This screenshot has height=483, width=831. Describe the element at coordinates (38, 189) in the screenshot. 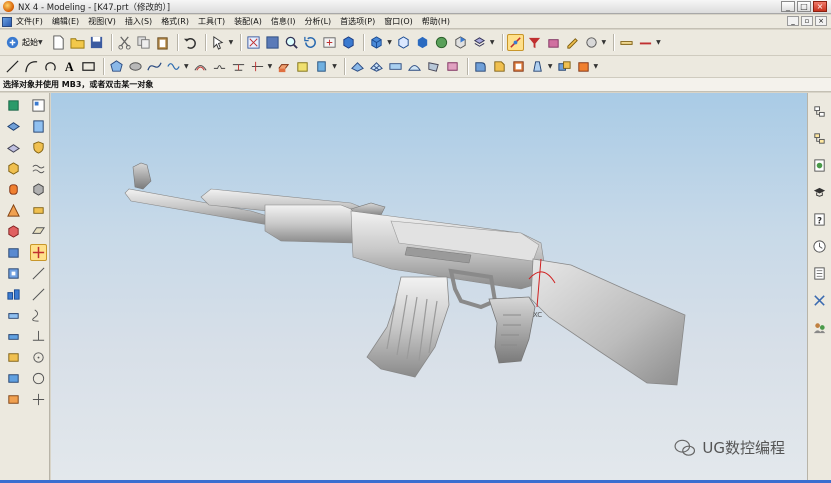

I see `mirror-body-icon` at that location.